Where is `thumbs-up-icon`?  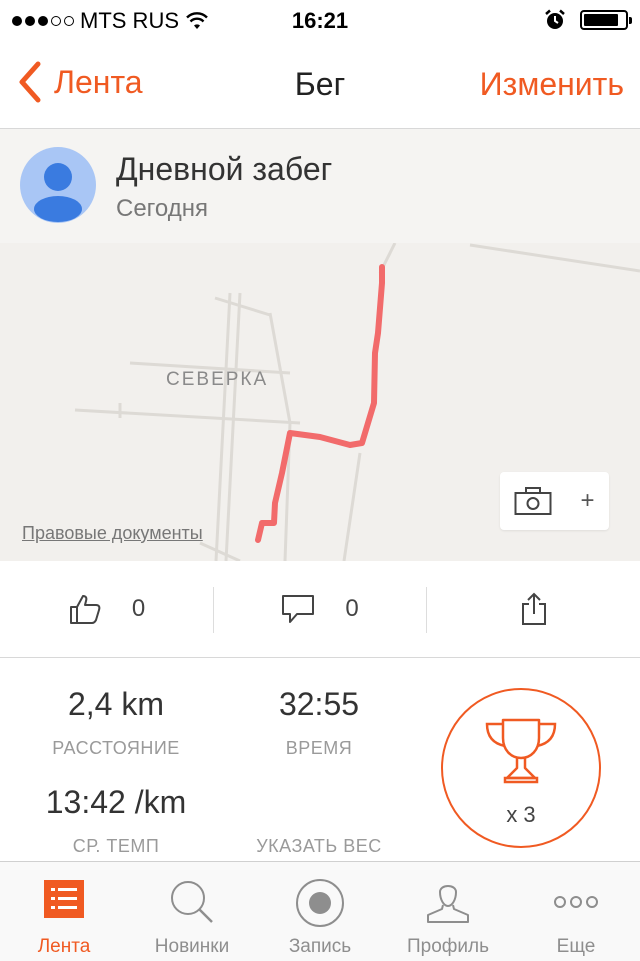 thumbs-up-icon is located at coordinates (85, 609).